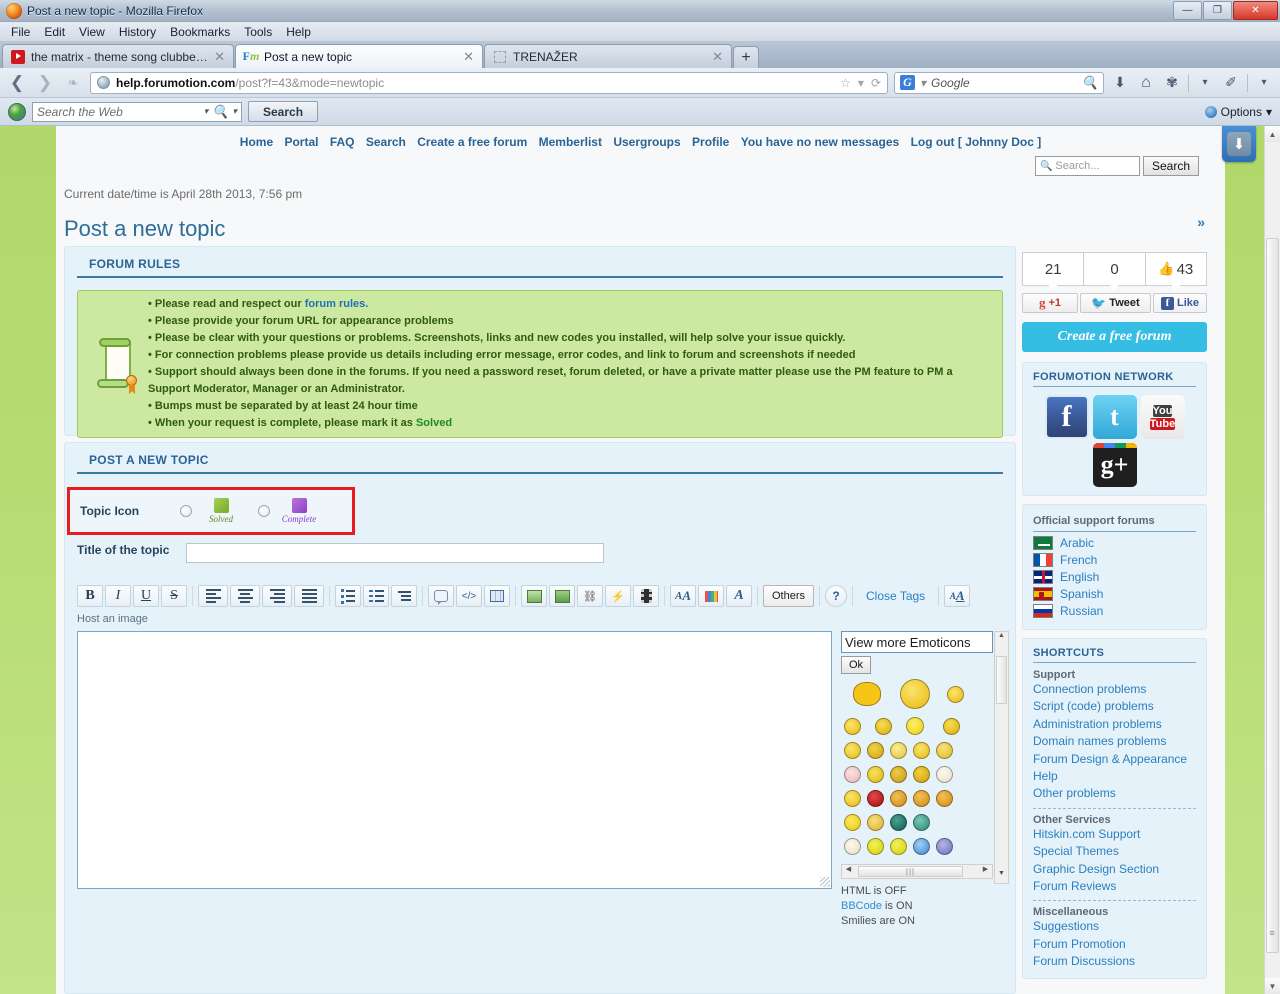  I want to click on language-row-russian: Russian, so click(1114, 611).